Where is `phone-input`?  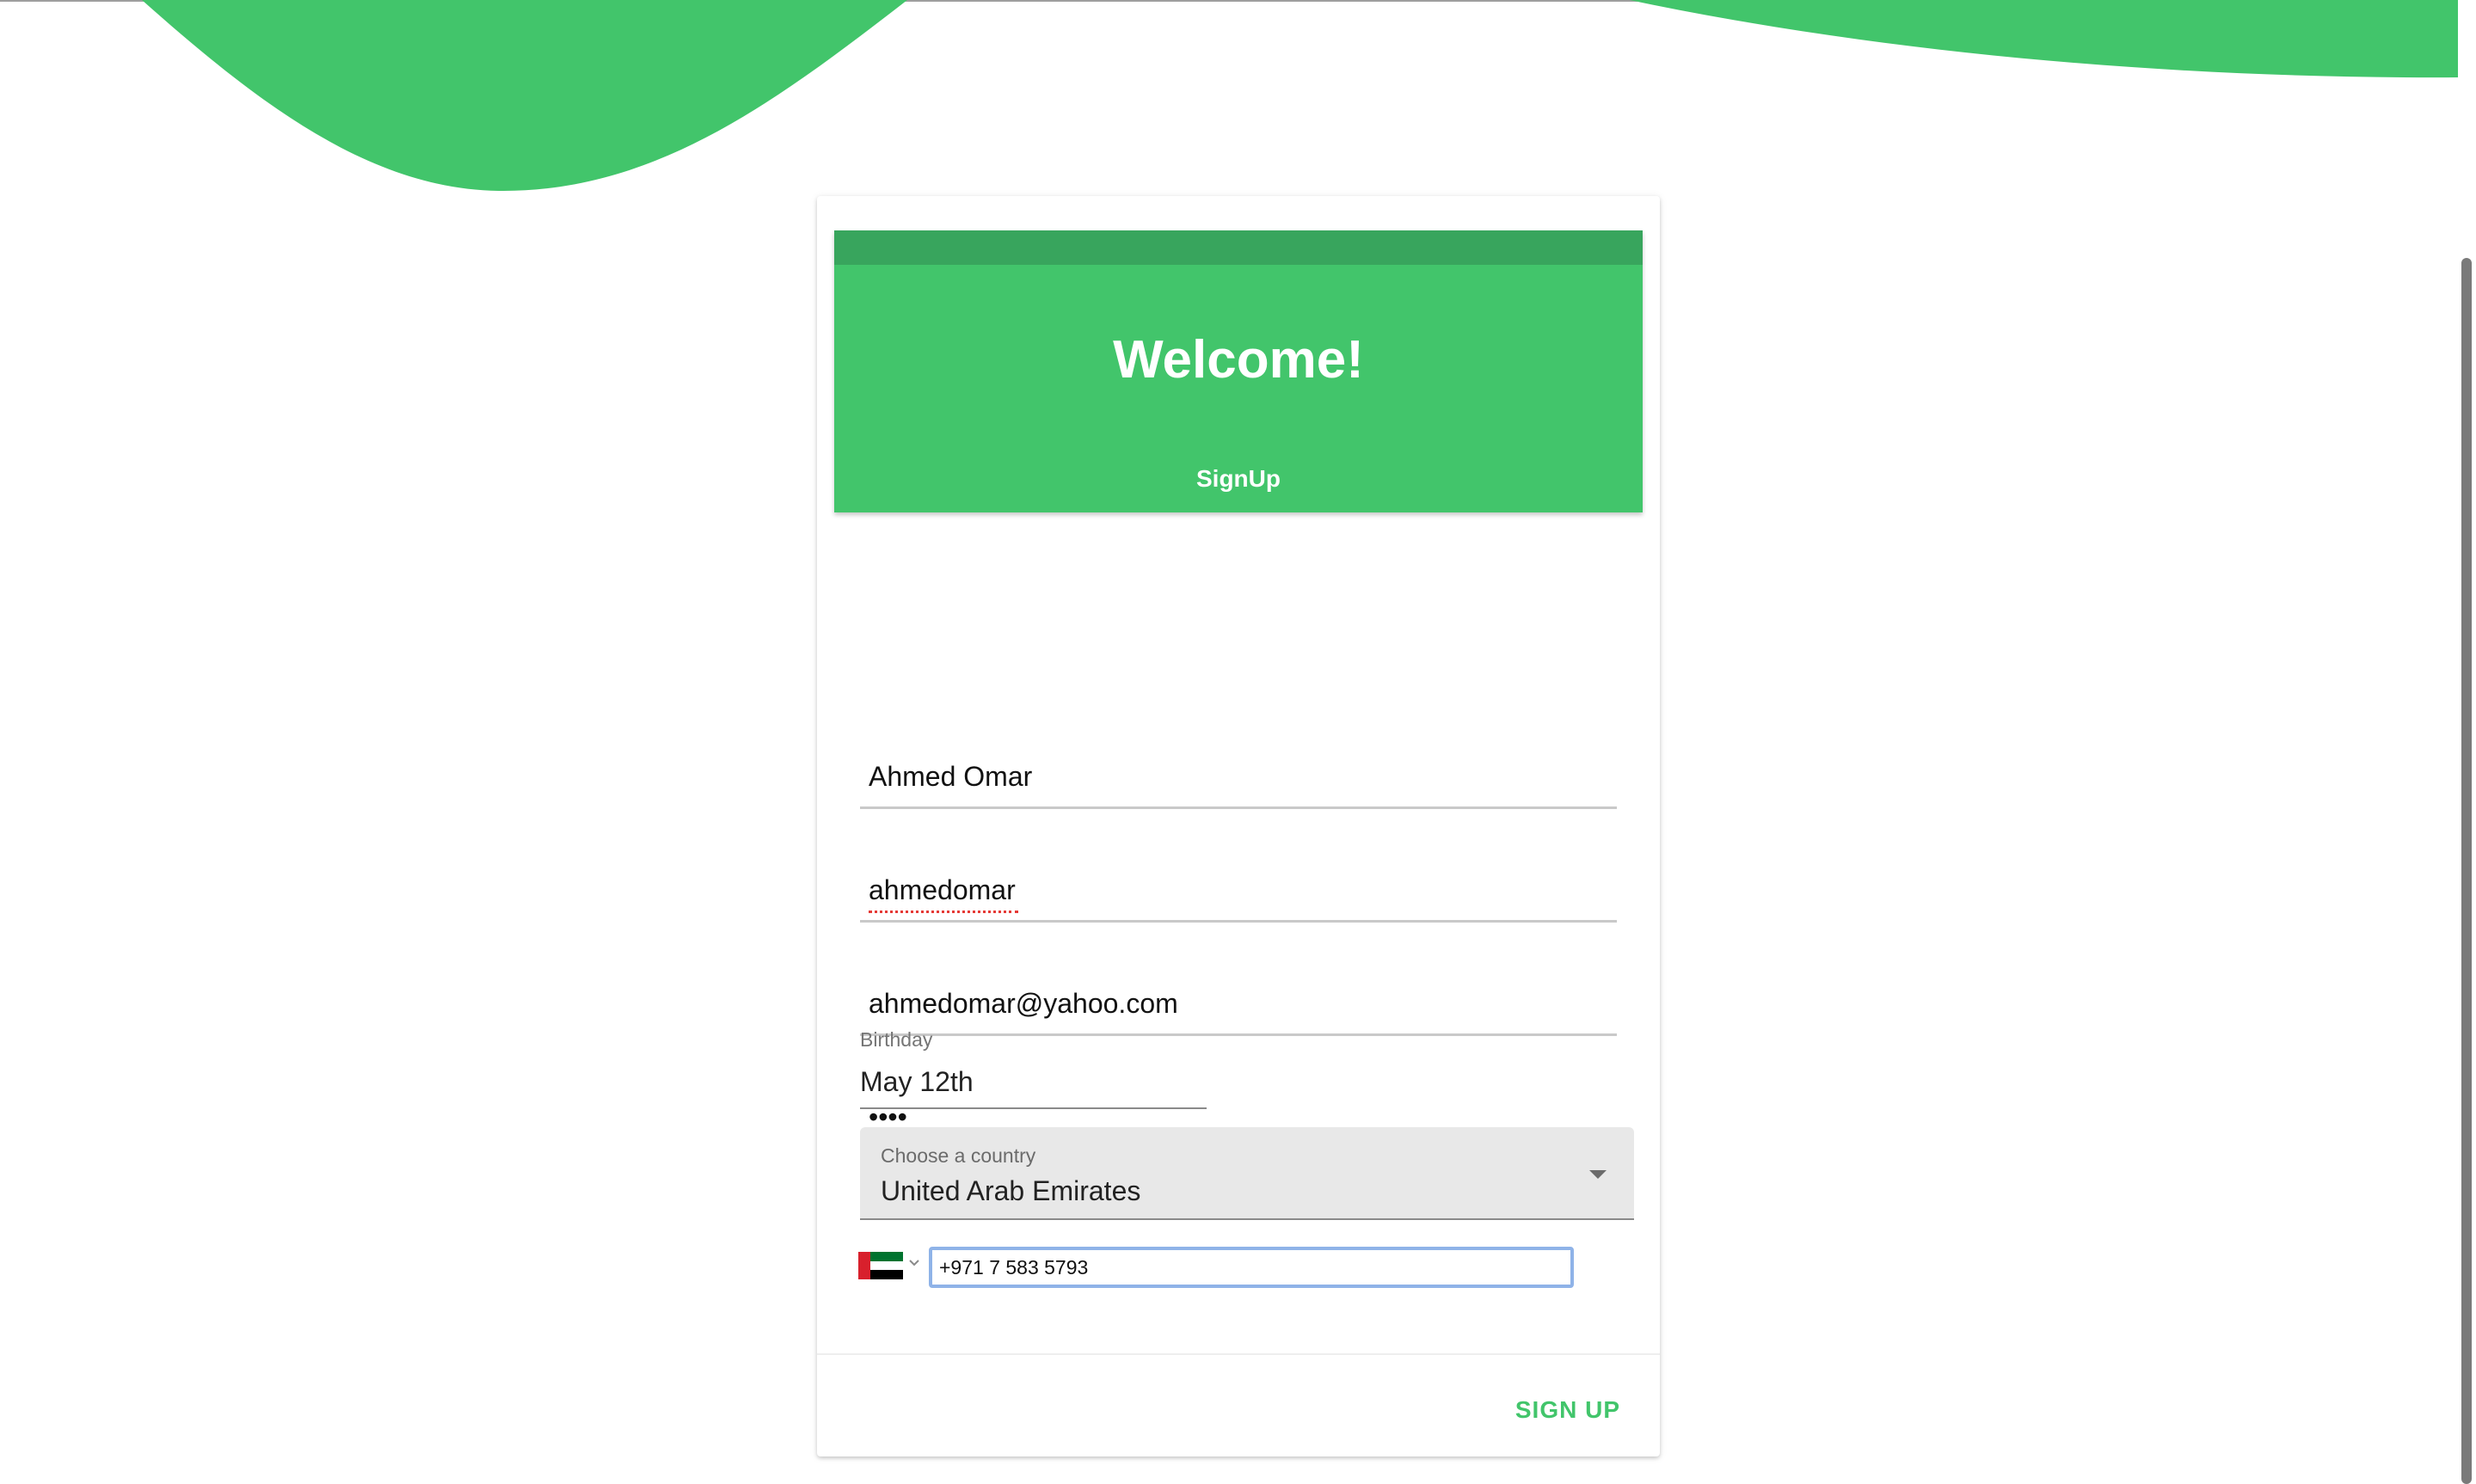 phone-input is located at coordinates (1251, 1267).